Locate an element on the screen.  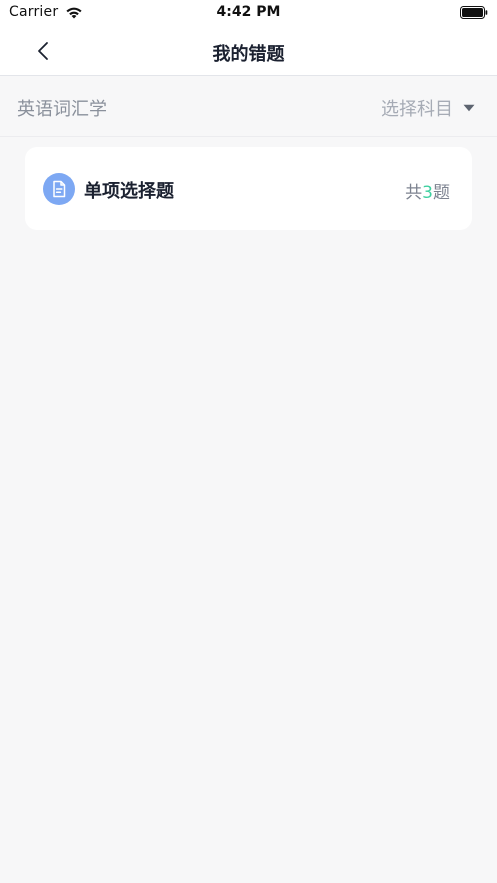
question-type-card: 单项选择题 共3题 is located at coordinates (248, 188).